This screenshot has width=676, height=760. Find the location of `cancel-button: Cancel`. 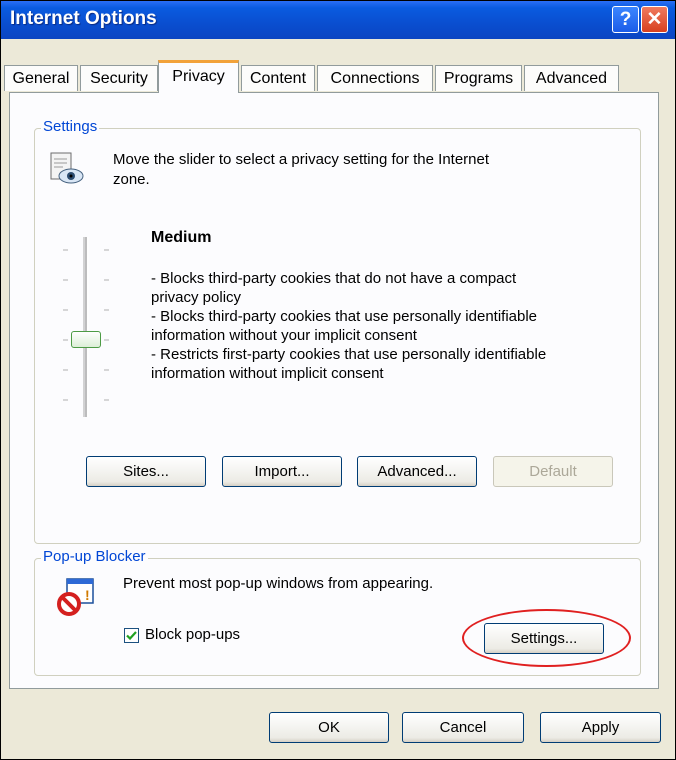

cancel-button: Cancel is located at coordinates (463, 727).